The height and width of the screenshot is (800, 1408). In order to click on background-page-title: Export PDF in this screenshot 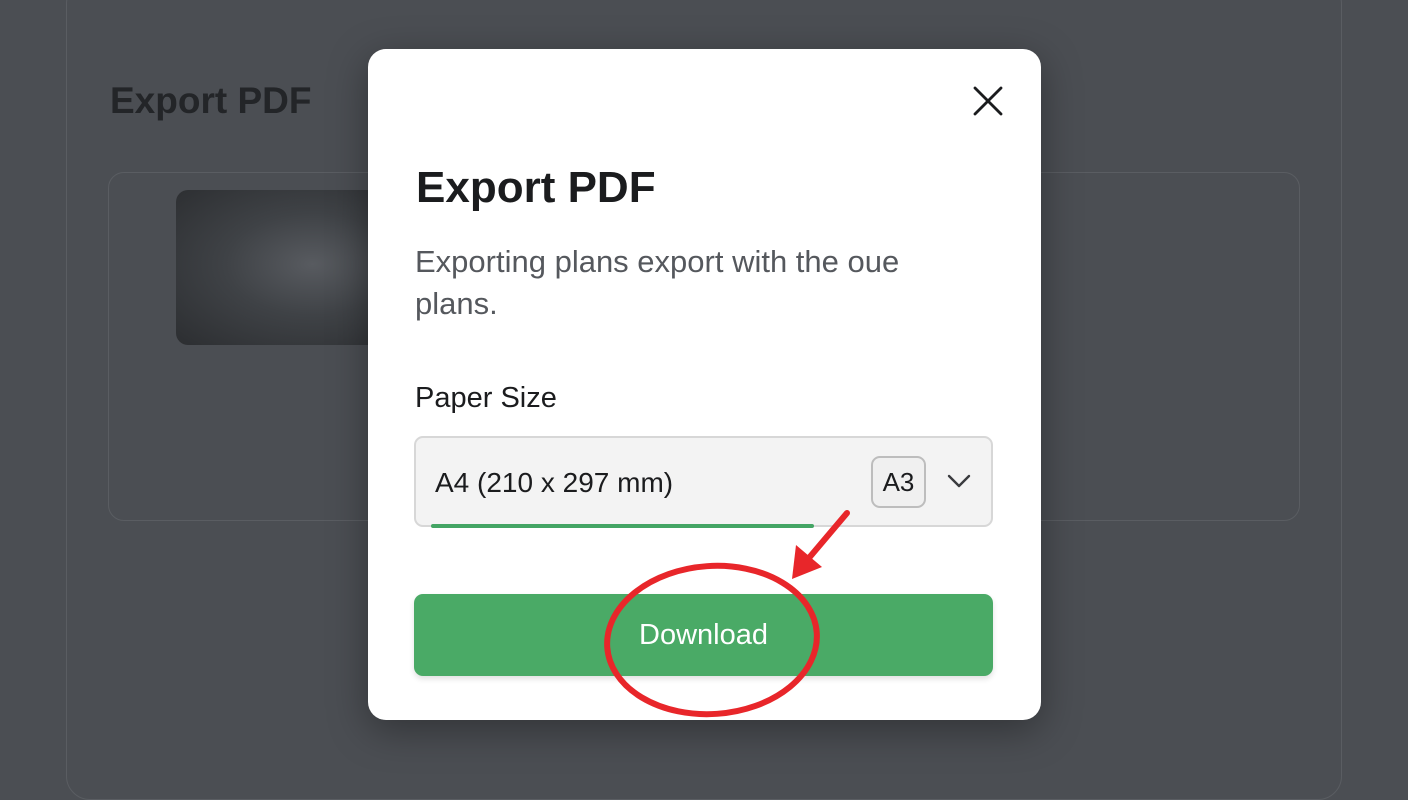, I will do `click(211, 100)`.